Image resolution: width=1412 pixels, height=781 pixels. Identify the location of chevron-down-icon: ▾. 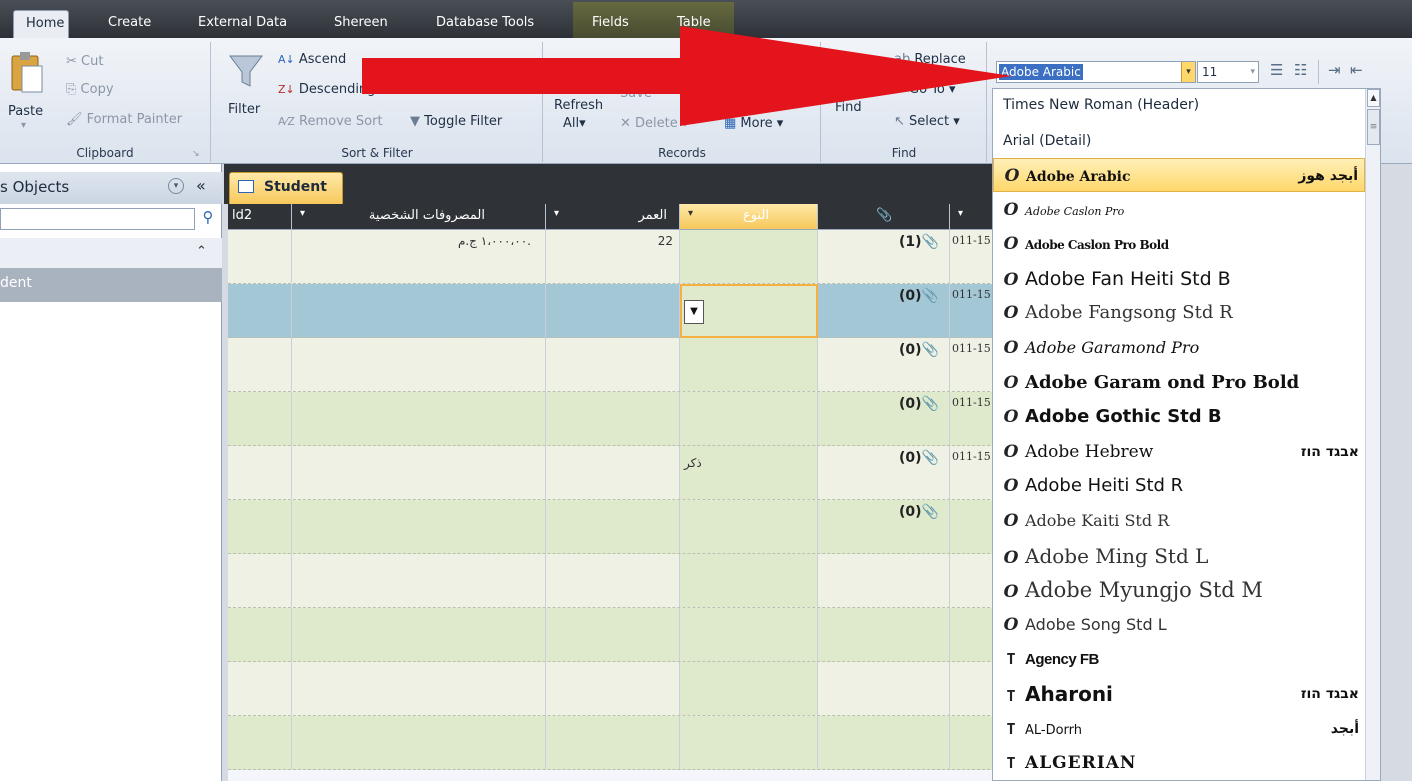
(176, 186).